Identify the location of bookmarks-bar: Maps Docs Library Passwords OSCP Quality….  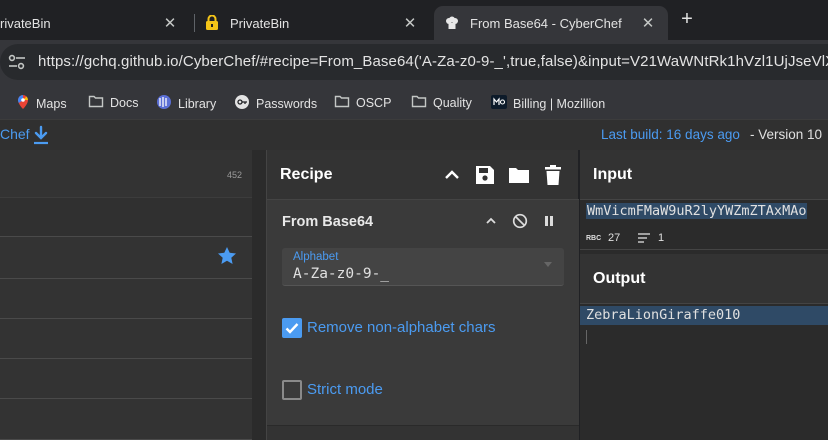
(414, 103).